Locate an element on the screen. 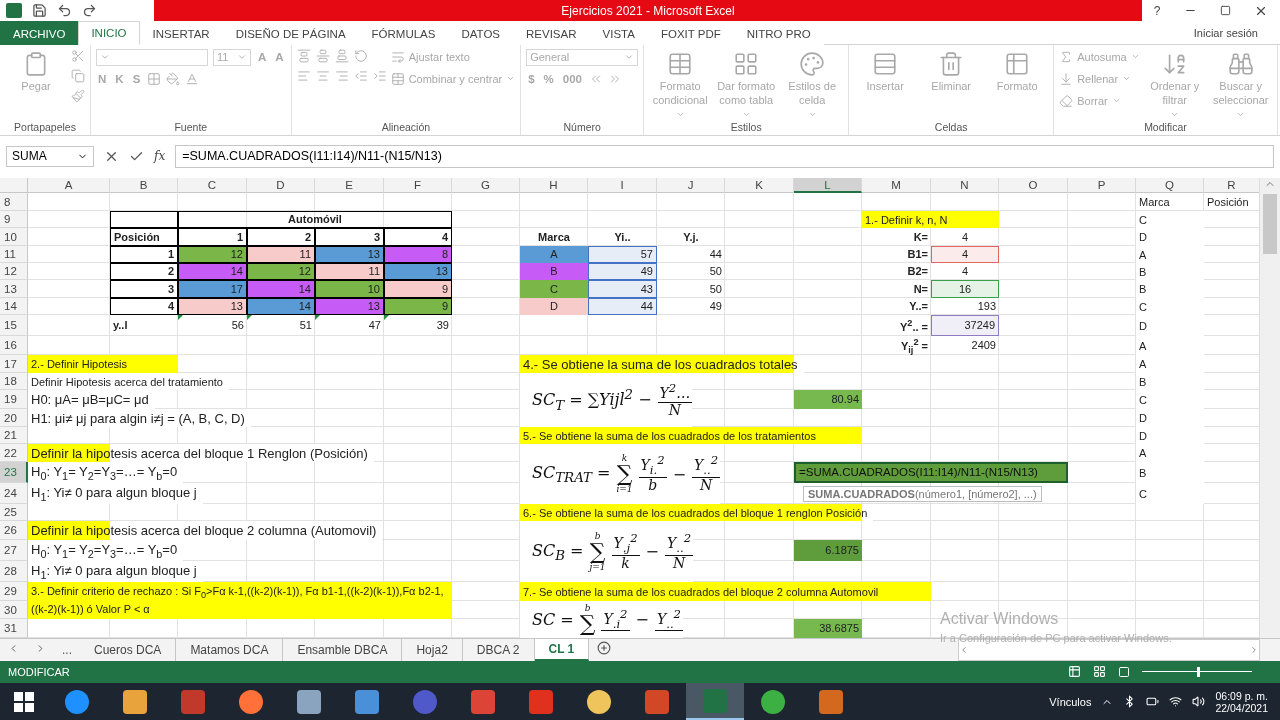  row-header: 12 is located at coordinates (14, 272).